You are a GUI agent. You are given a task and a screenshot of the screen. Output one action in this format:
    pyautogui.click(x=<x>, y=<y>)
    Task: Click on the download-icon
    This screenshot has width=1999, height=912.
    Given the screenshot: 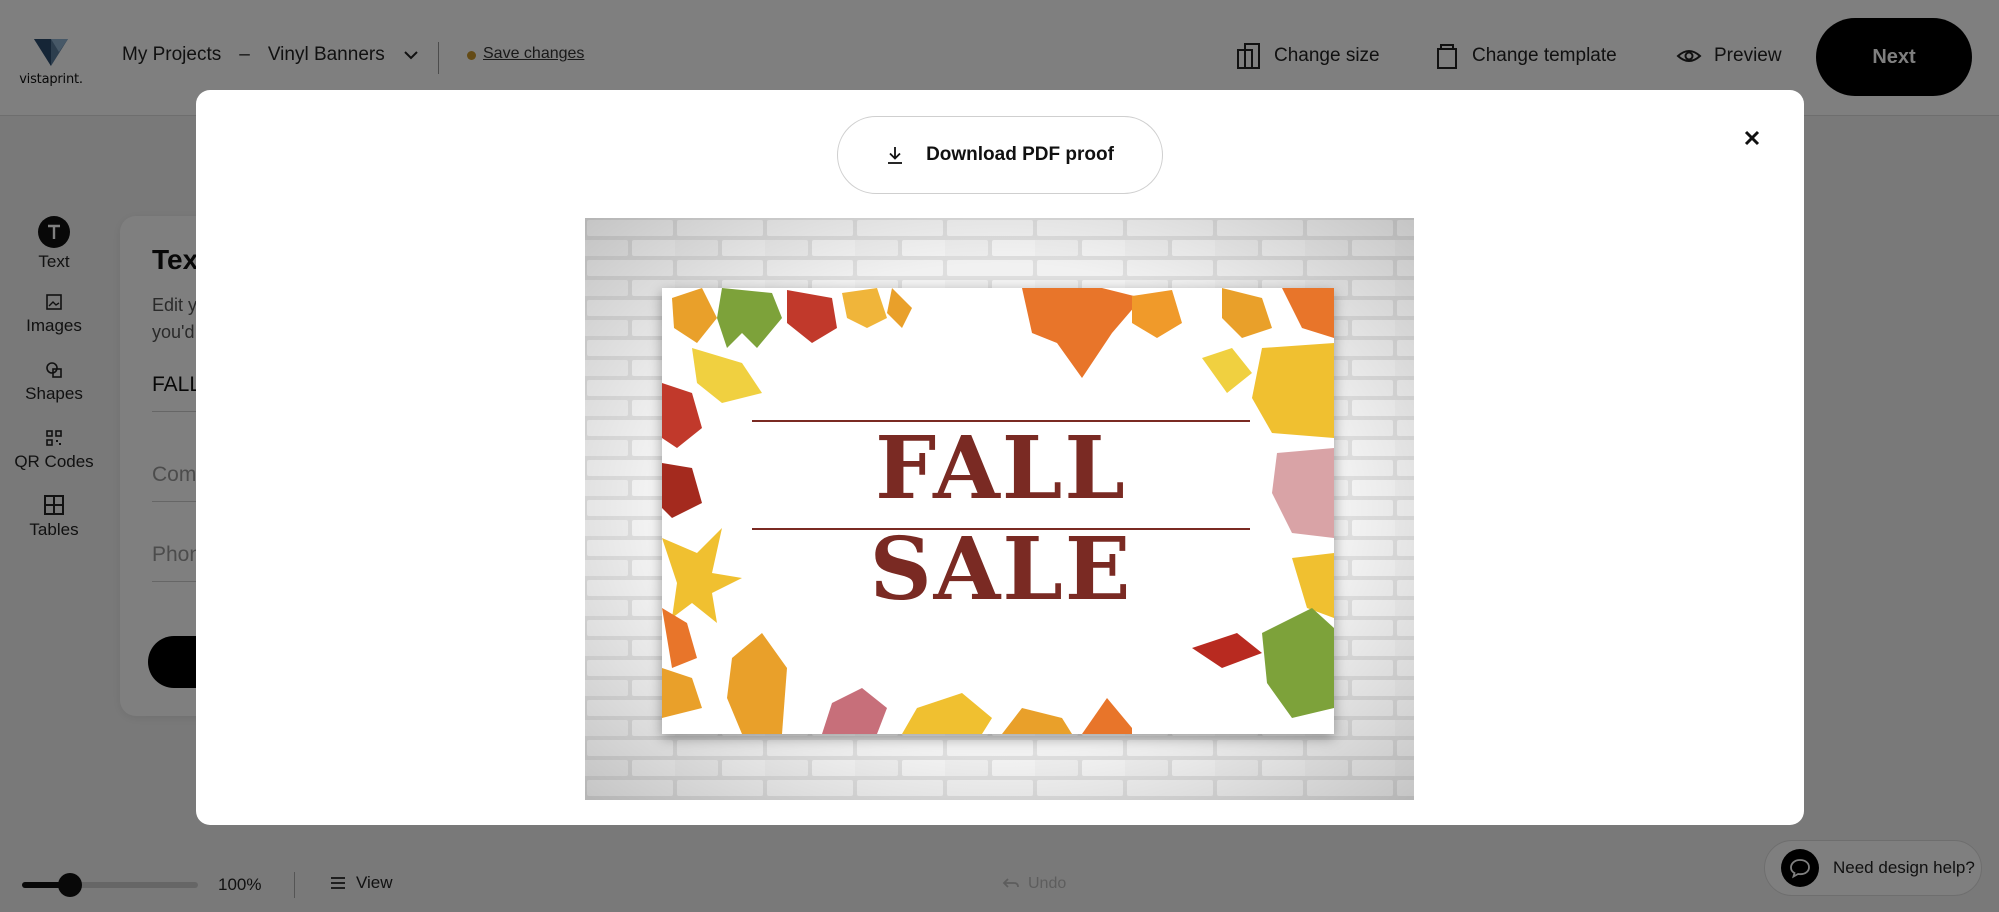 What is the action you would take?
    pyautogui.click(x=895, y=155)
    